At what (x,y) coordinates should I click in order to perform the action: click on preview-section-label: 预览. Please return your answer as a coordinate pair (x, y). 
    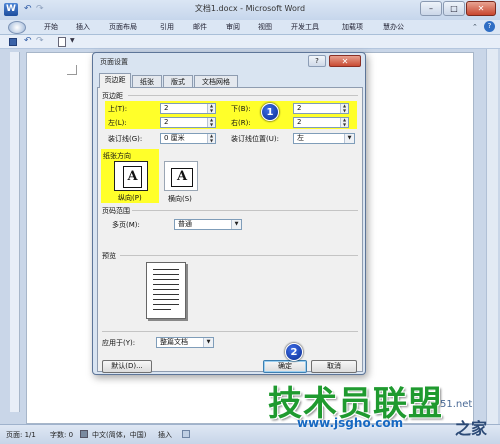
    Looking at the image, I should click on (109, 256).